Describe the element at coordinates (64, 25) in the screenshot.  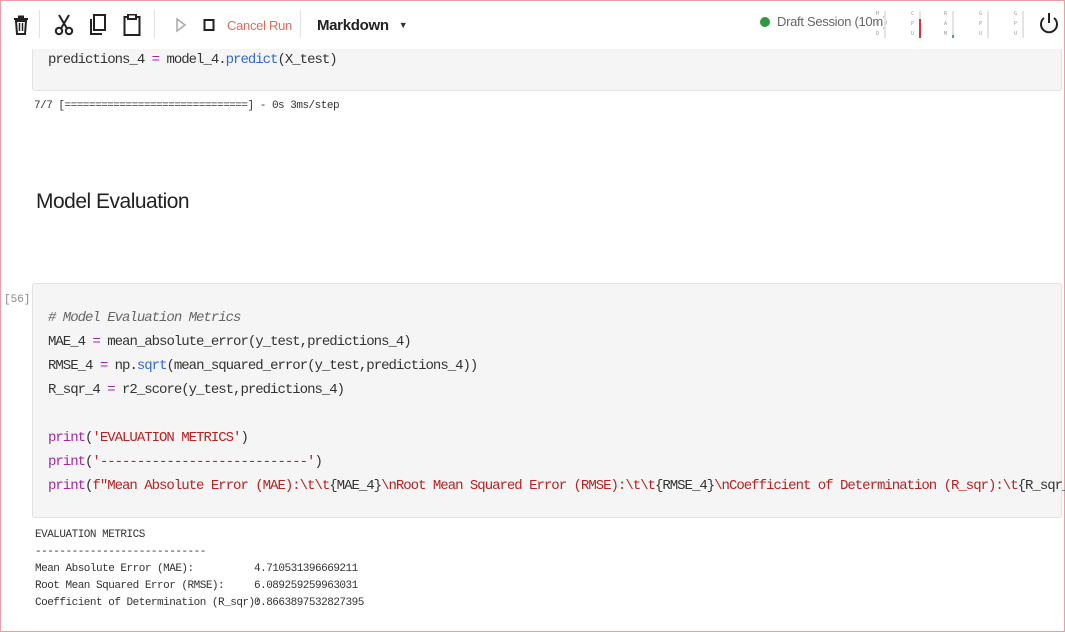
I see `scissors-icon` at that location.